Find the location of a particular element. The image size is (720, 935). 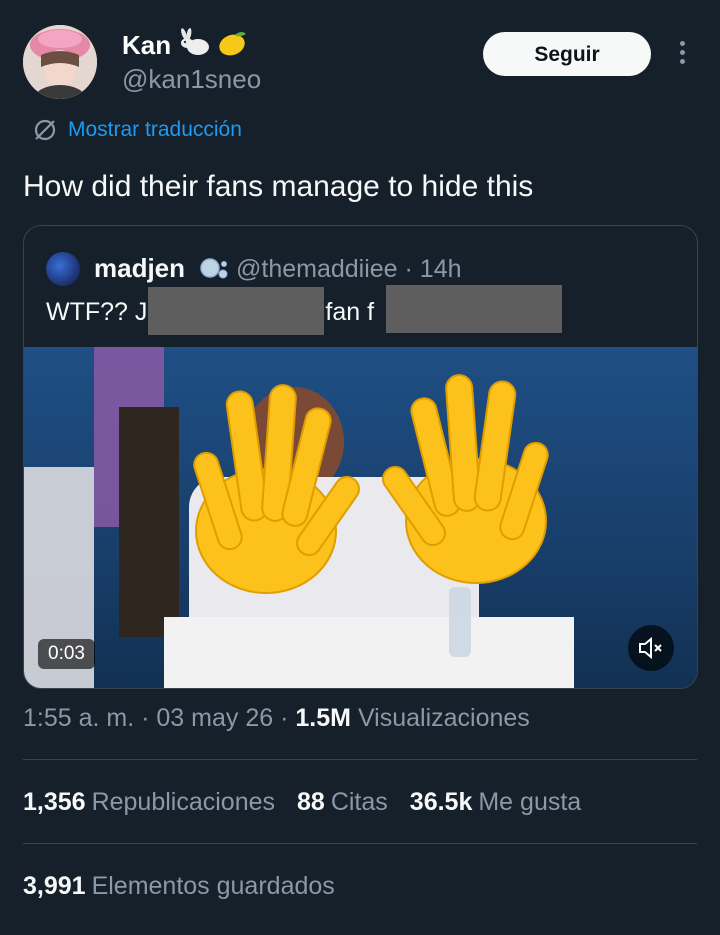

show-translation-link: Mostrar traducción is located at coordinates (137, 130).